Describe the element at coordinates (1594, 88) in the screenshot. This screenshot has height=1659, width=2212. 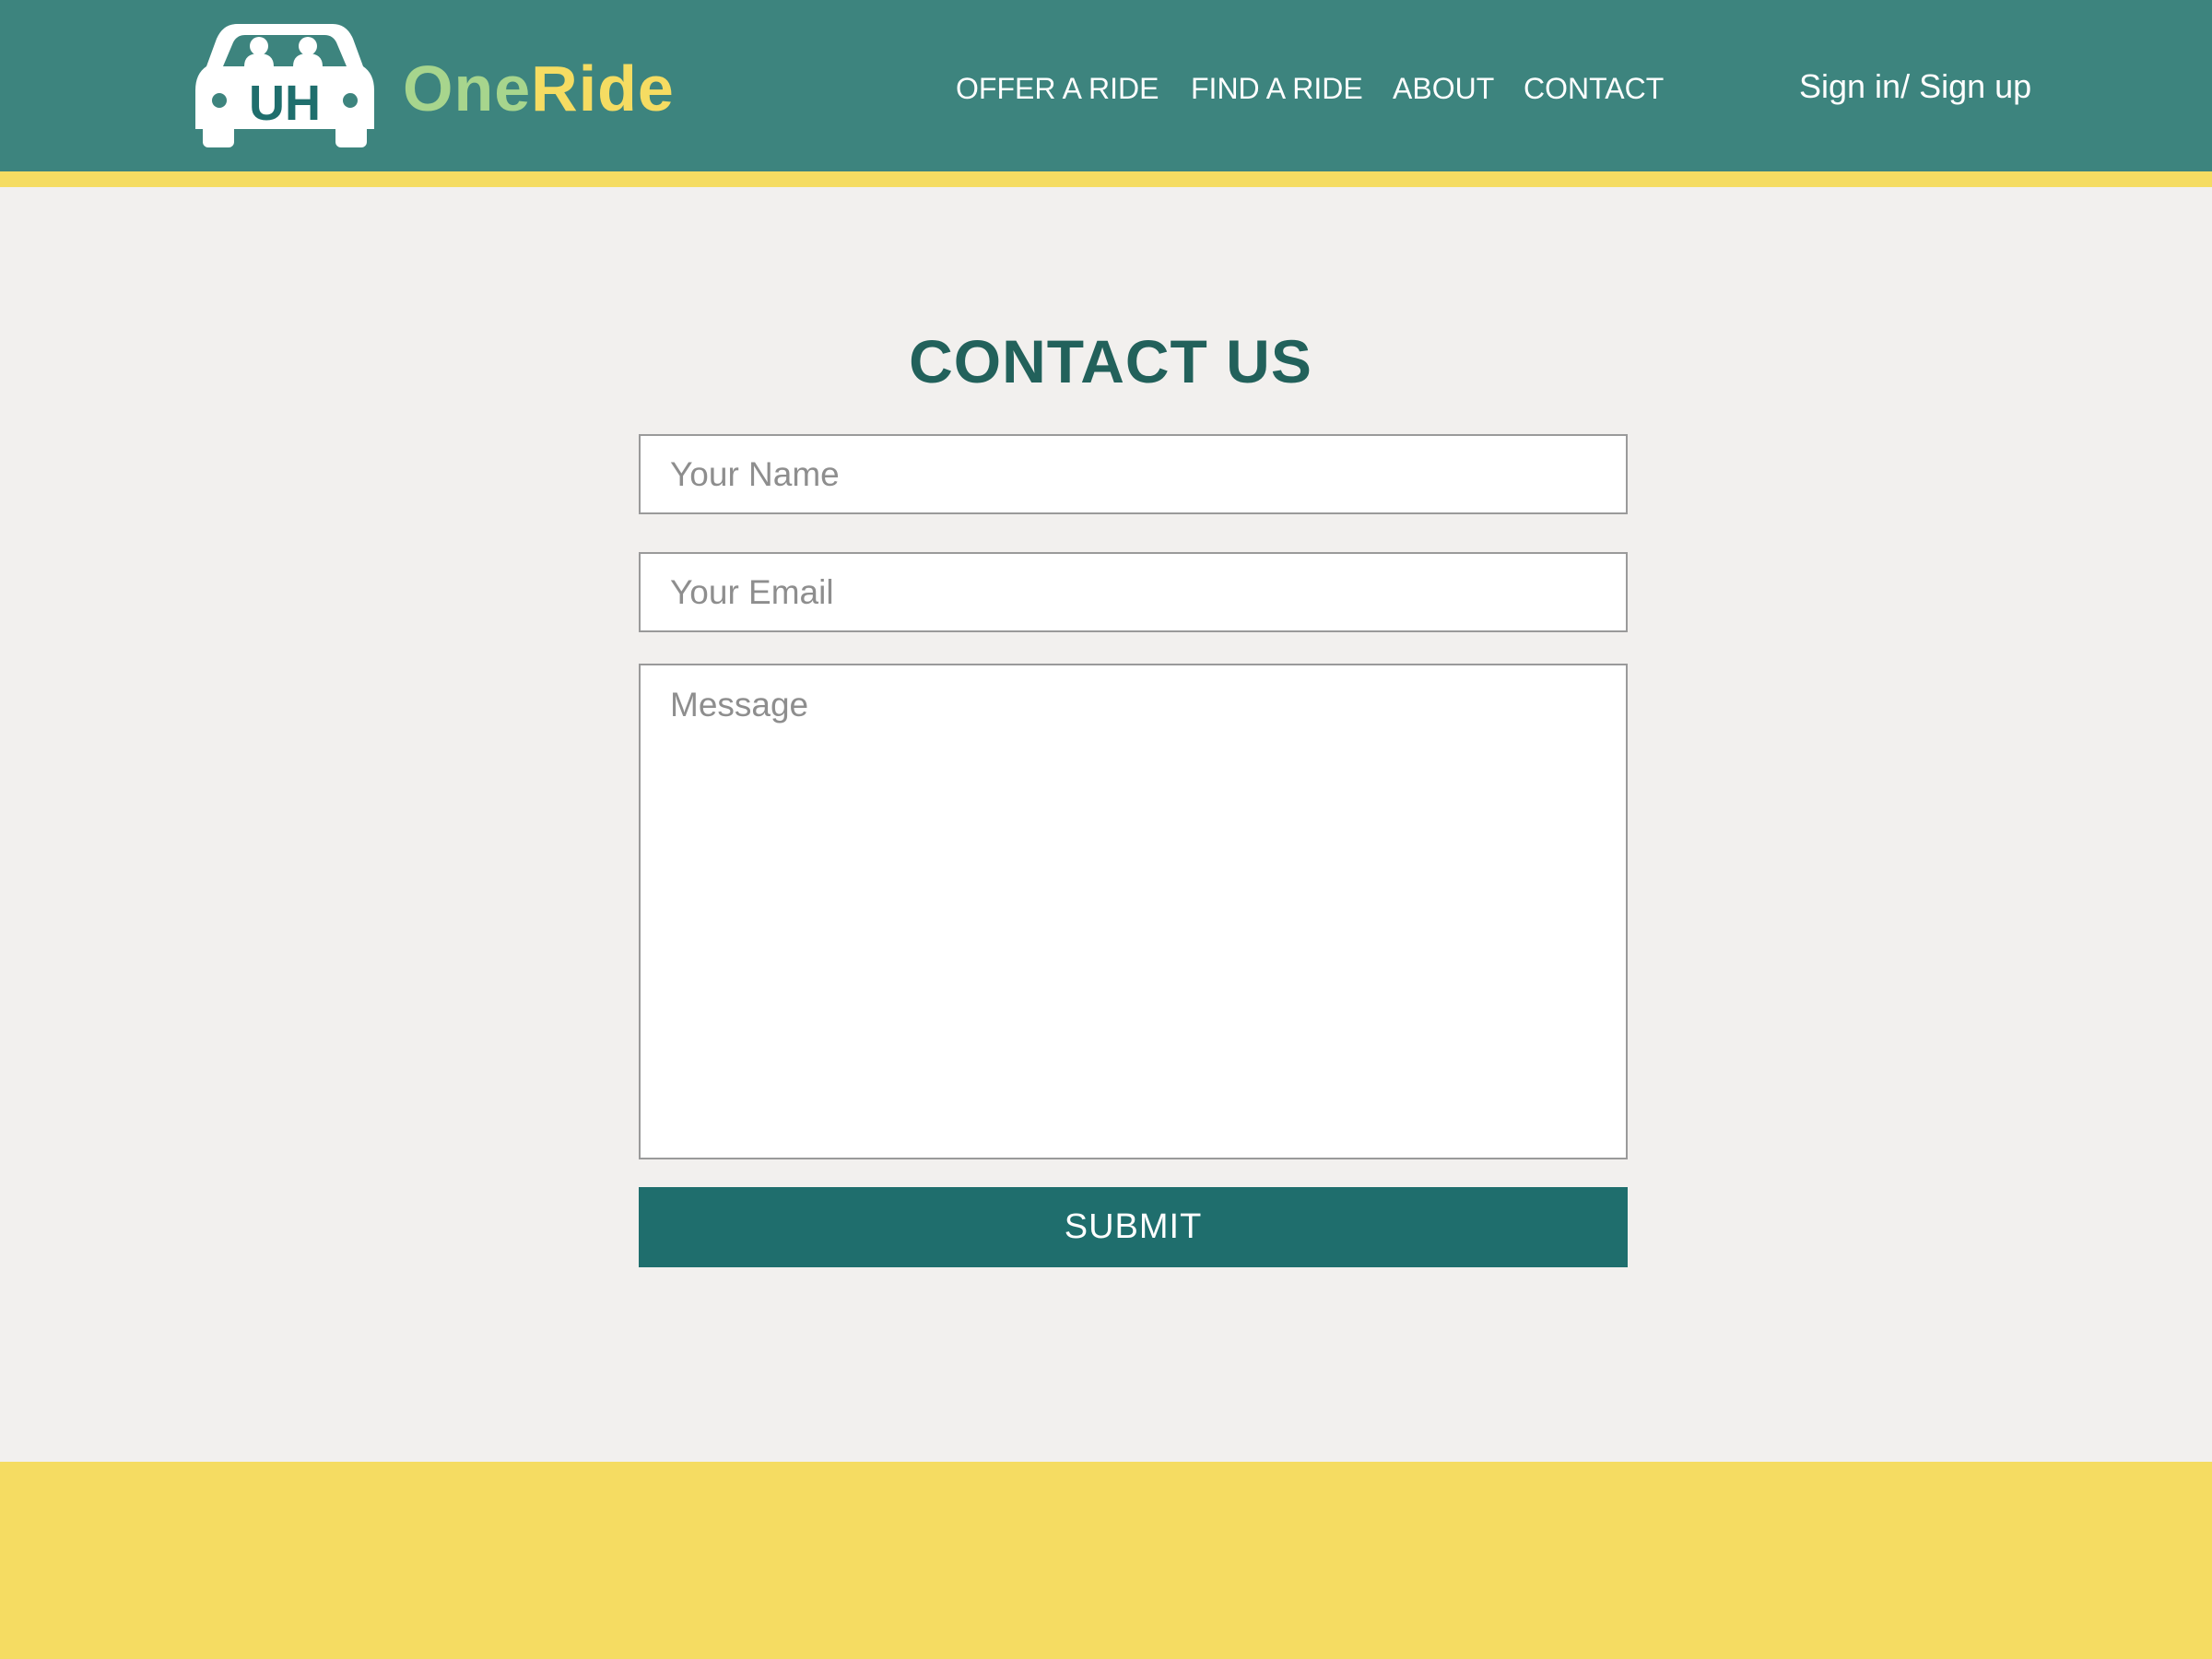
I see `nav-contact: CONTACT` at that location.